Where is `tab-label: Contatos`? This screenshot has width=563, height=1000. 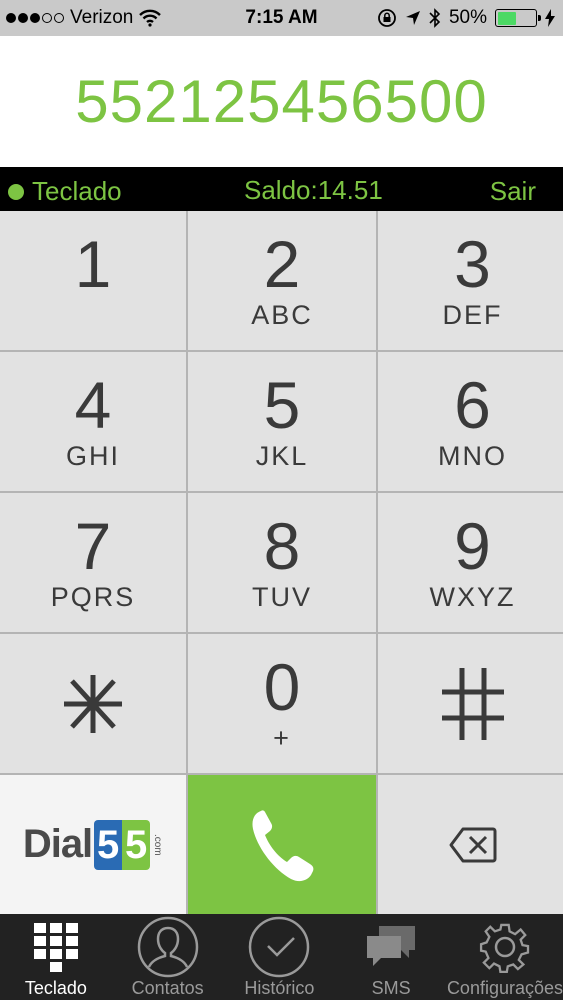
tab-label: Contatos is located at coordinates (167, 988).